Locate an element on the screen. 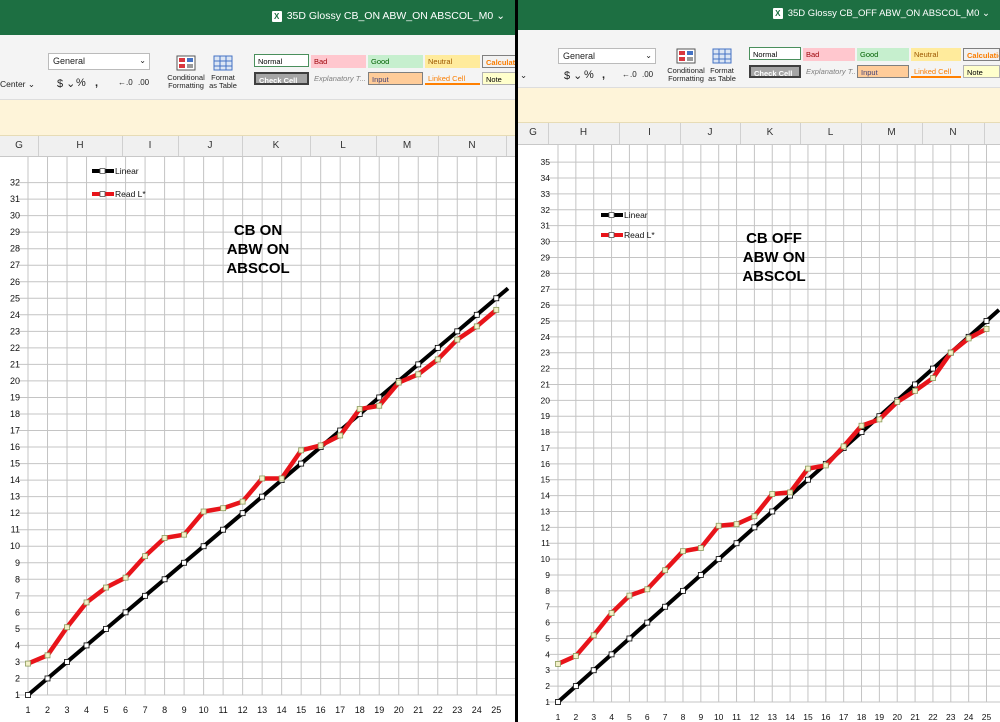 This screenshot has height=722, width=1000. y-tick-label: 10 is located at coordinates (546, 559).